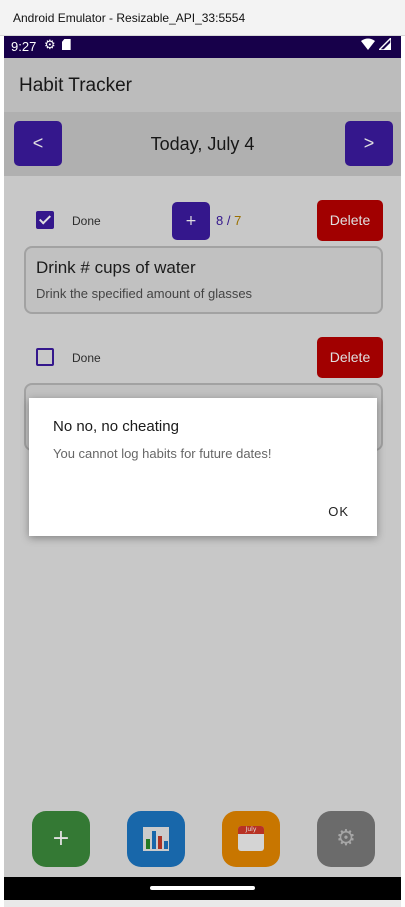 Image resolution: width=405 pixels, height=907 pixels. I want to click on system-navigation-bar, so click(202, 888).